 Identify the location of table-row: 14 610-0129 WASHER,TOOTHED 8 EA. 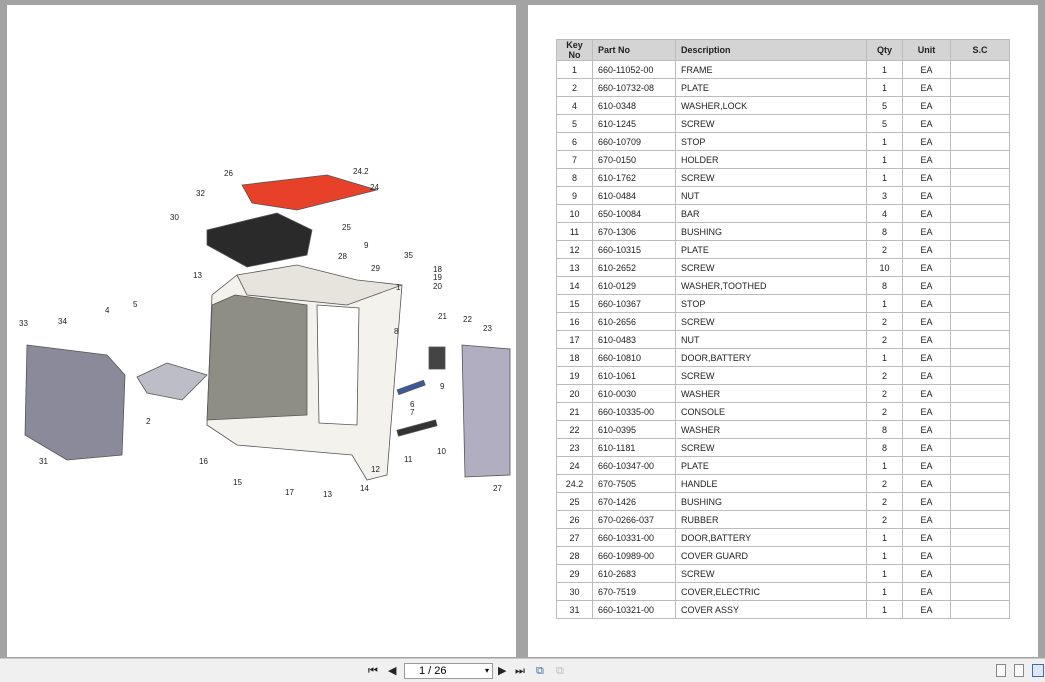
(783, 285).